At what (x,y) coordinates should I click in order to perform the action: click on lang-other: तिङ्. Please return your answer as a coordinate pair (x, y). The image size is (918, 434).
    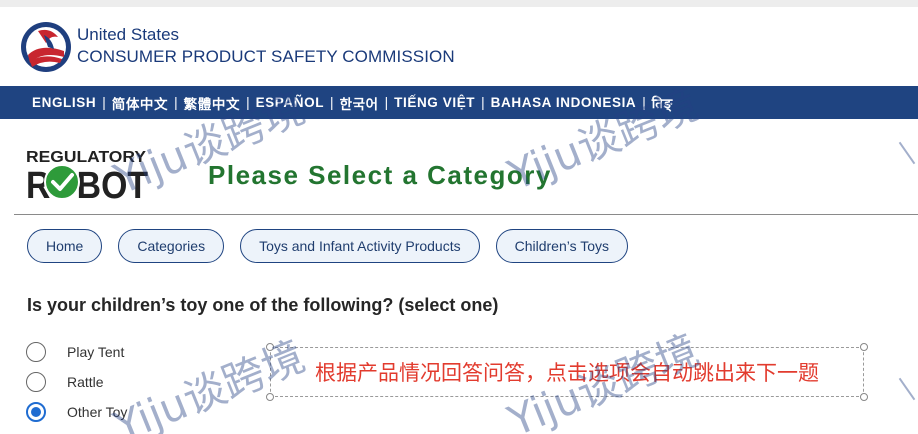
    Looking at the image, I should click on (662, 103).